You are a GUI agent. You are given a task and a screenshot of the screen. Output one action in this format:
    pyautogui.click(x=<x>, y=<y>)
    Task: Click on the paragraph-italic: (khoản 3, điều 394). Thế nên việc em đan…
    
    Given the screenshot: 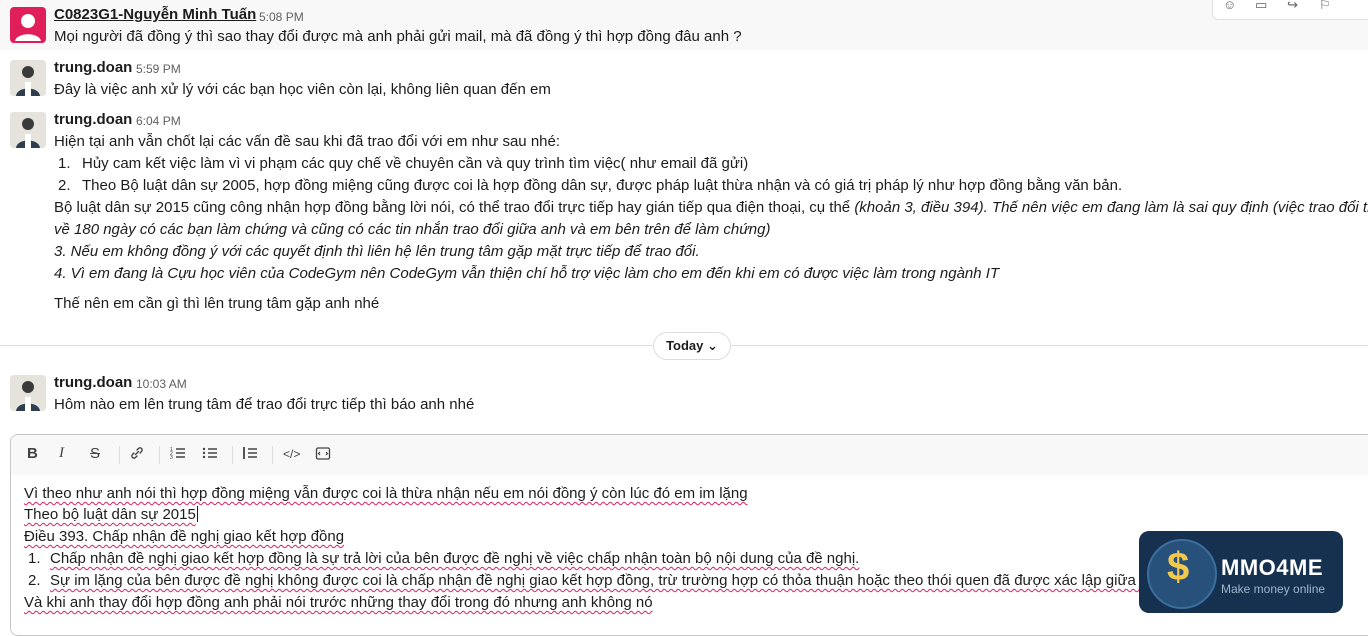 What is the action you would take?
    pyautogui.click(x=1111, y=207)
    